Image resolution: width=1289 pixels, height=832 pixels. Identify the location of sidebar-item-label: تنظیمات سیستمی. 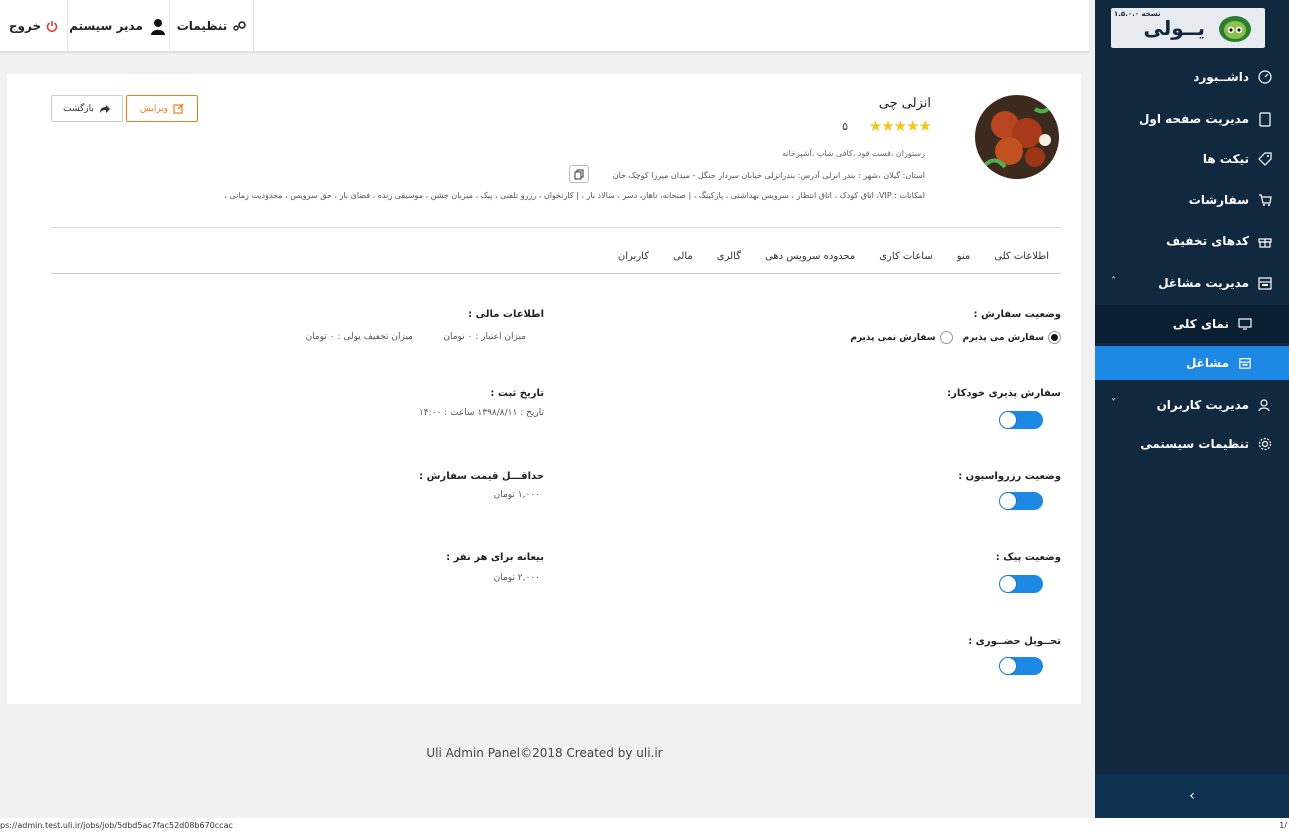
(1194, 444).